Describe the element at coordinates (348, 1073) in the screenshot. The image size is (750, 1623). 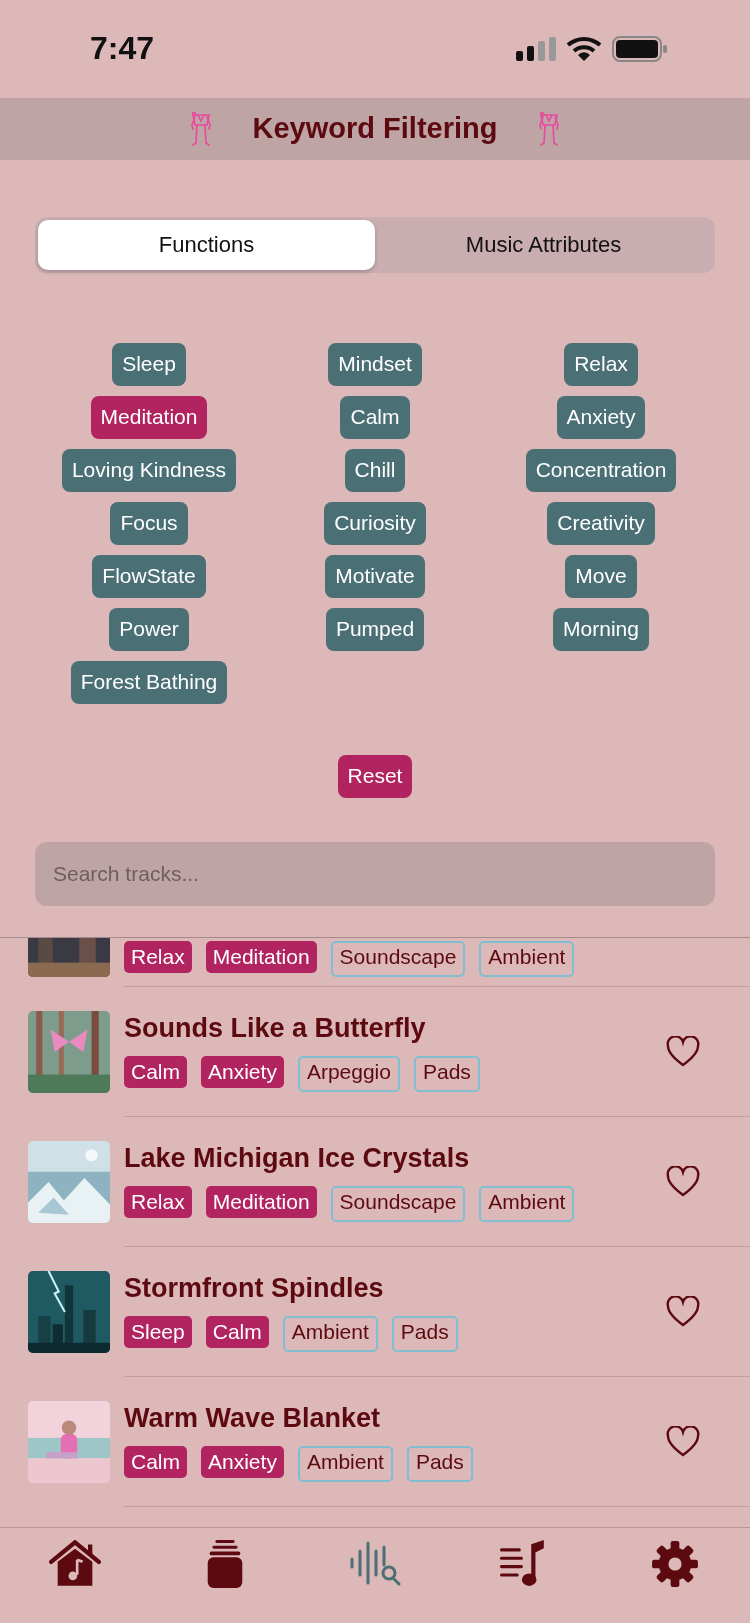
I see `attribute-tag: Arpeggio` at that location.